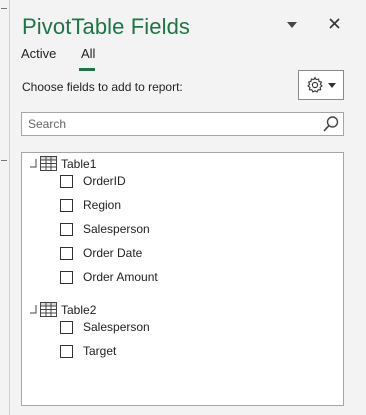 The height and width of the screenshot is (415, 366). I want to click on close-pane-button, so click(334, 23).